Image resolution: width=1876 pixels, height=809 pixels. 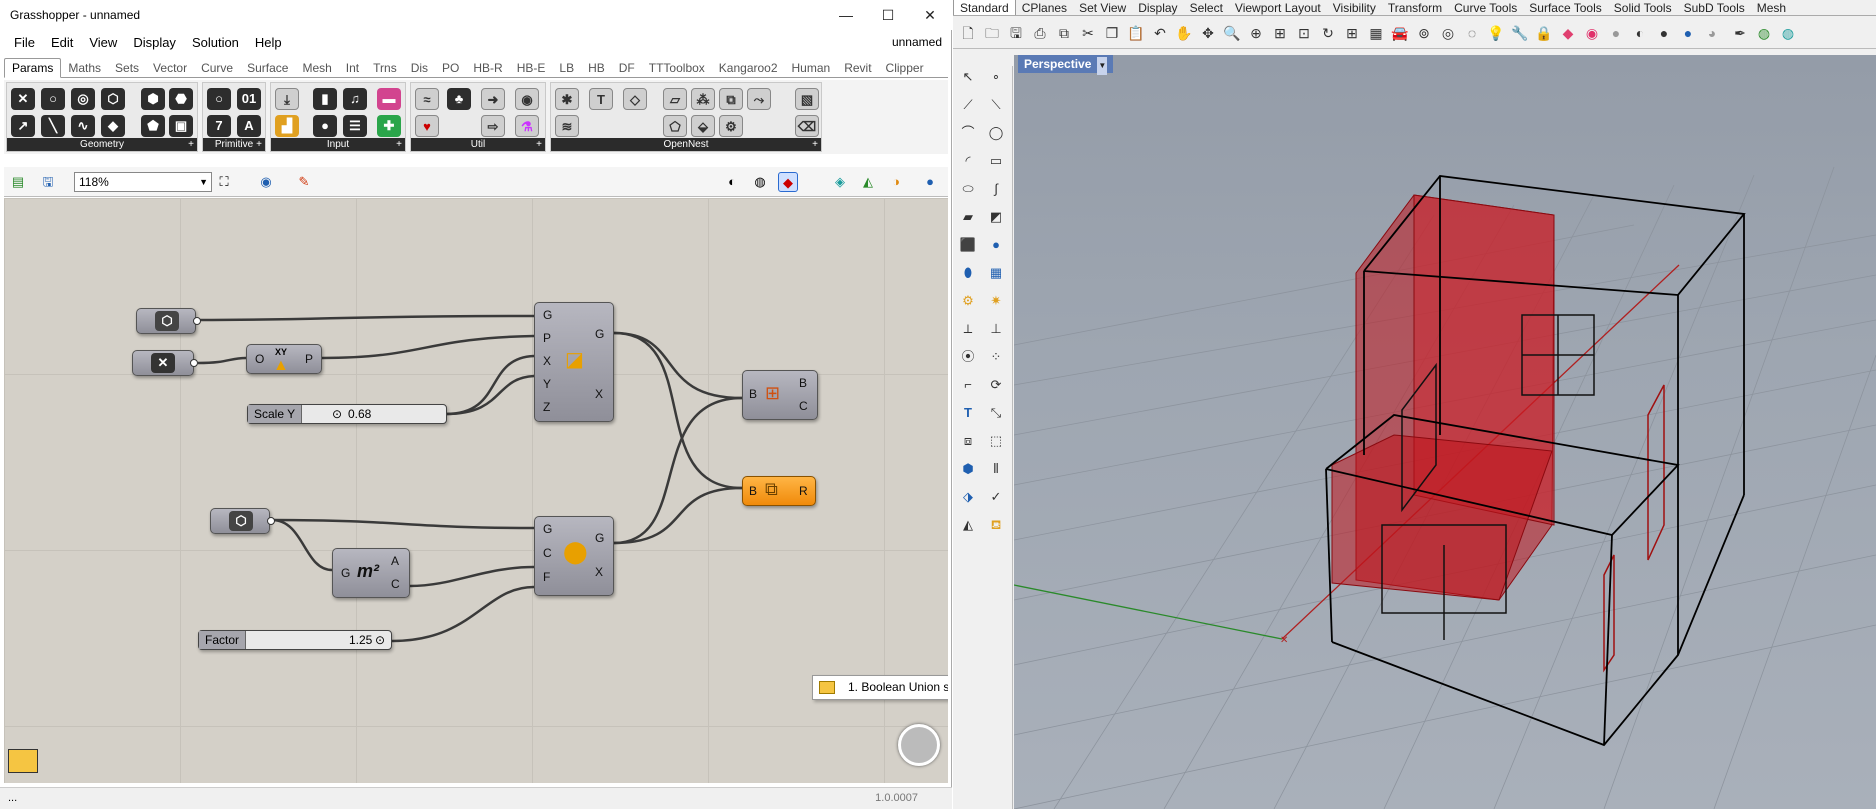 I want to click on drape-icon: ◭, so click(x=968, y=525).